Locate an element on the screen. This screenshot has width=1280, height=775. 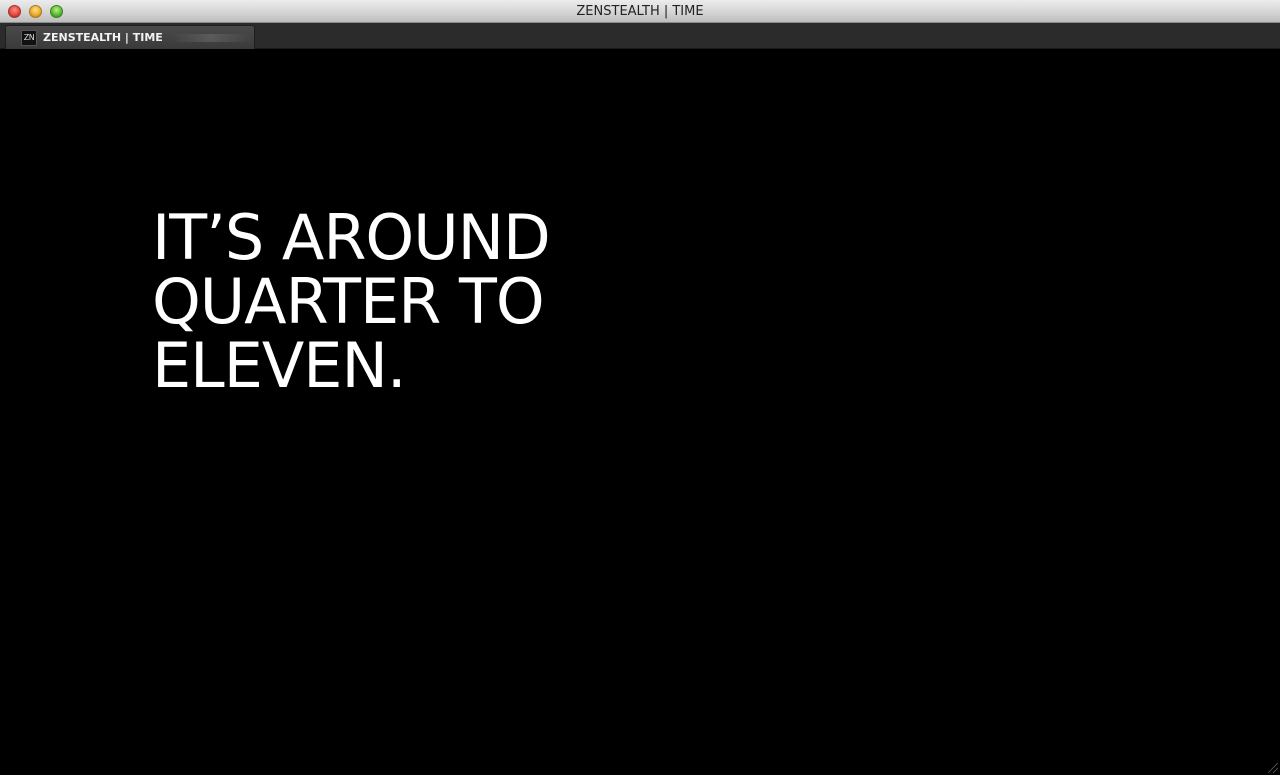
tab-zenstealth-time: ZN ZENSTEALTH | TIME is located at coordinates (130, 37).